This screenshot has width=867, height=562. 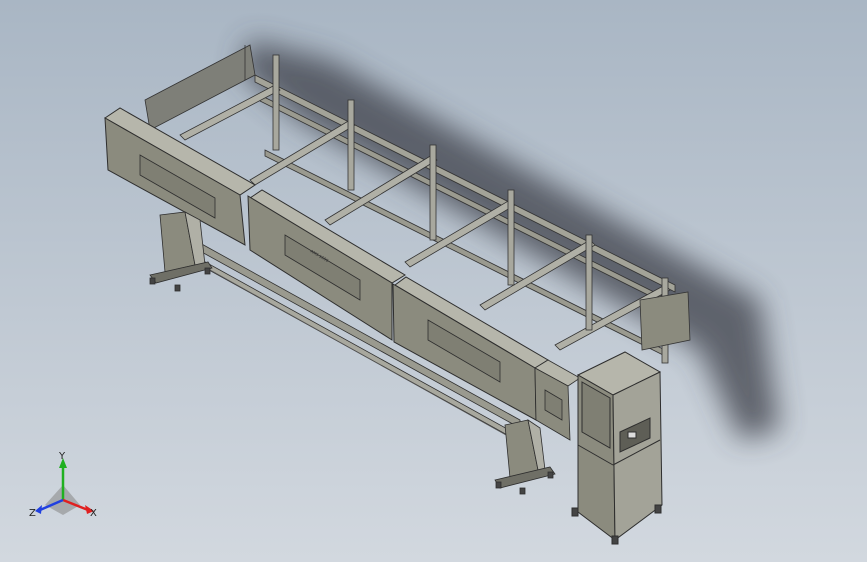 I want to click on x-axis-label: X, so click(x=93, y=513).